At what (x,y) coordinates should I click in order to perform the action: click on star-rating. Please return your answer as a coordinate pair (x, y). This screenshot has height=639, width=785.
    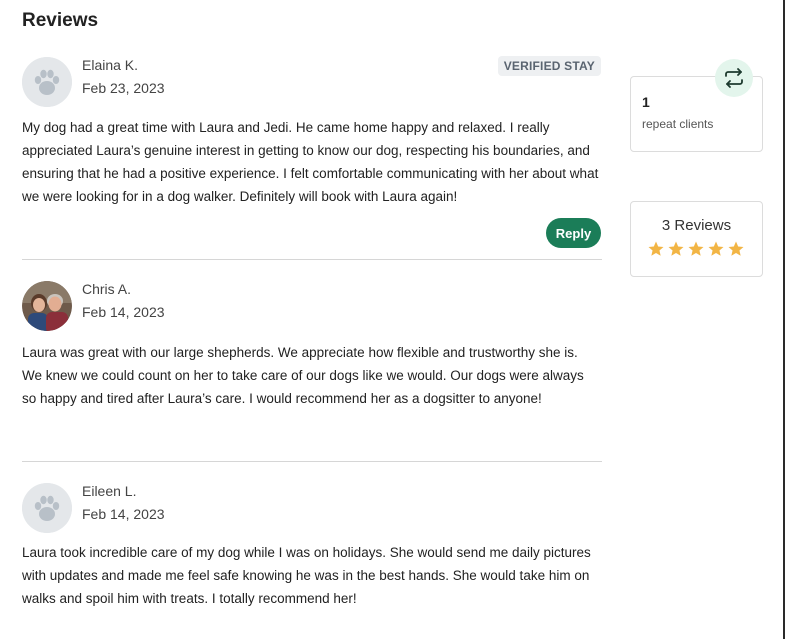
    Looking at the image, I should click on (696, 249).